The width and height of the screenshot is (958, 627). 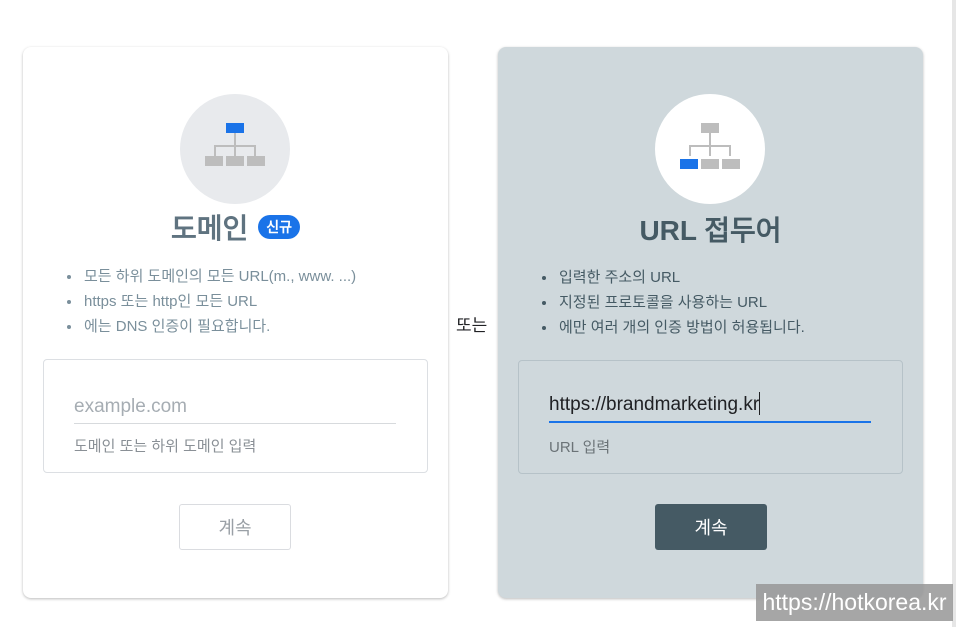 I want to click on url-input-box: https://brandmarketing.kr URL 입력, so click(x=710, y=417).